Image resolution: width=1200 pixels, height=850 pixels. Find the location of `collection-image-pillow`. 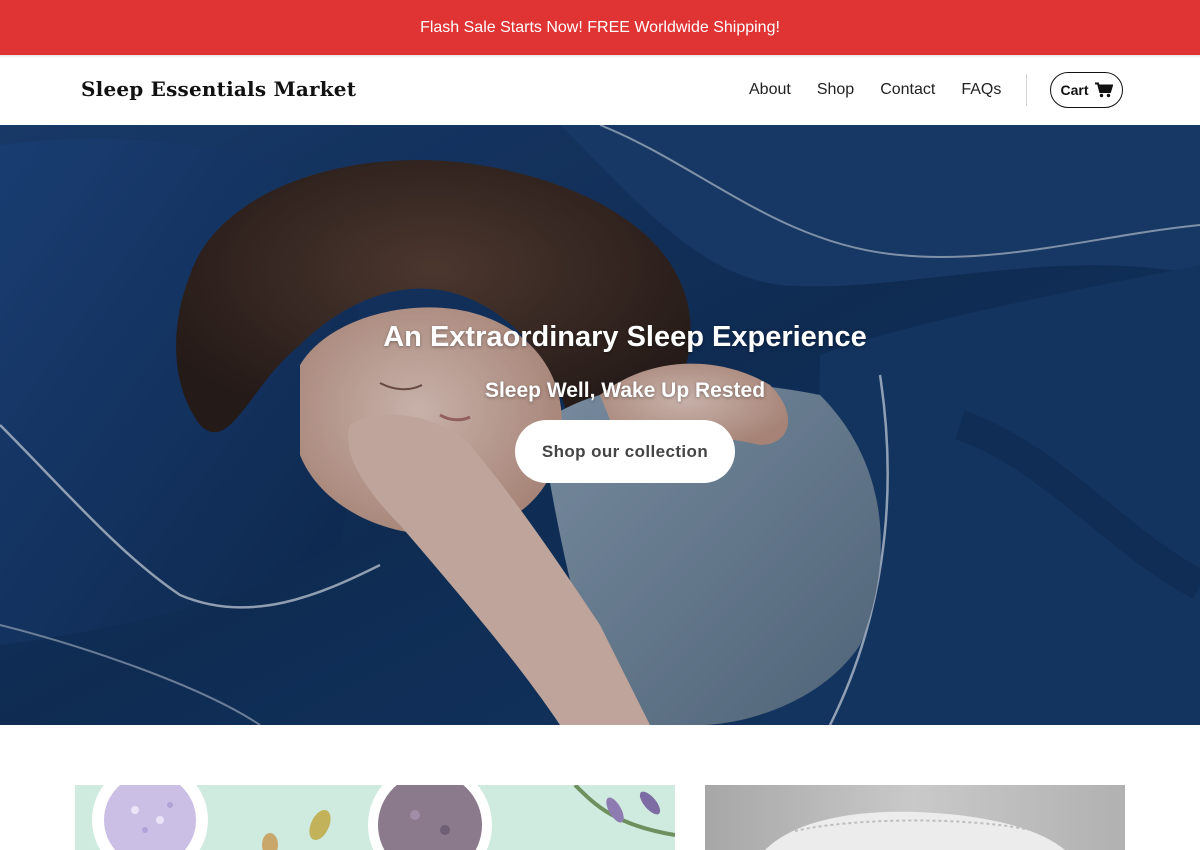

collection-image-pillow is located at coordinates (915, 817).